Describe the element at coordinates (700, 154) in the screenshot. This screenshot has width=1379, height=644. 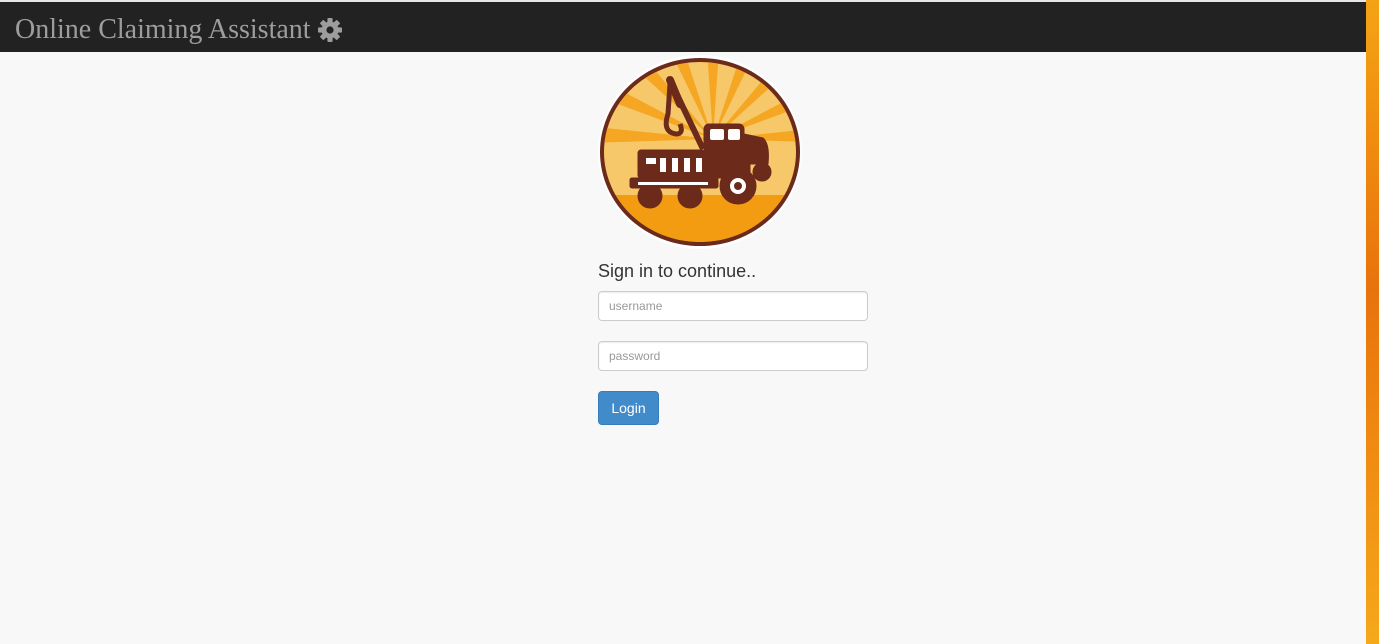
I see `tow-truck-logo` at that location.